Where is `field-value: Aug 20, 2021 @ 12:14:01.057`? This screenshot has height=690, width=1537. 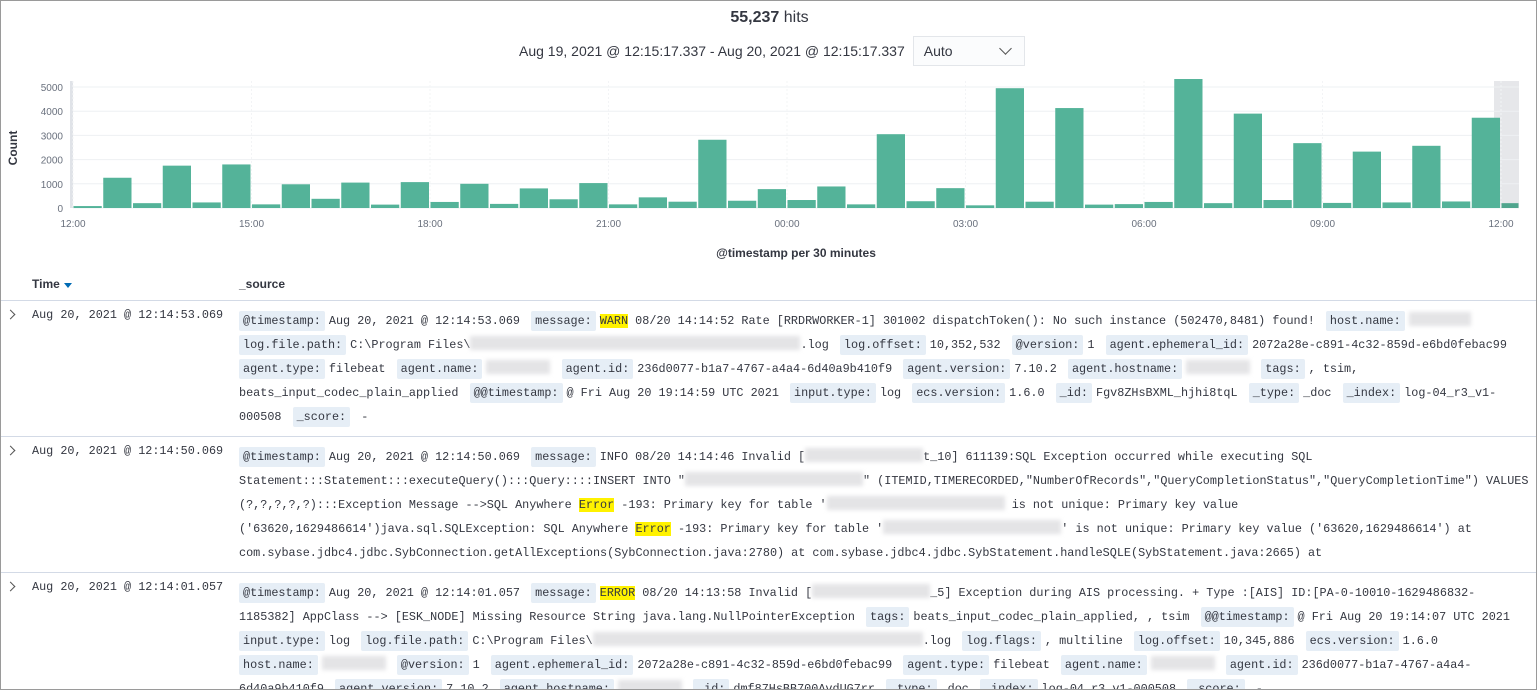 field-value: Aug 20, 2021 @ 12:14:01.057 is located at coordinates (424, 593).